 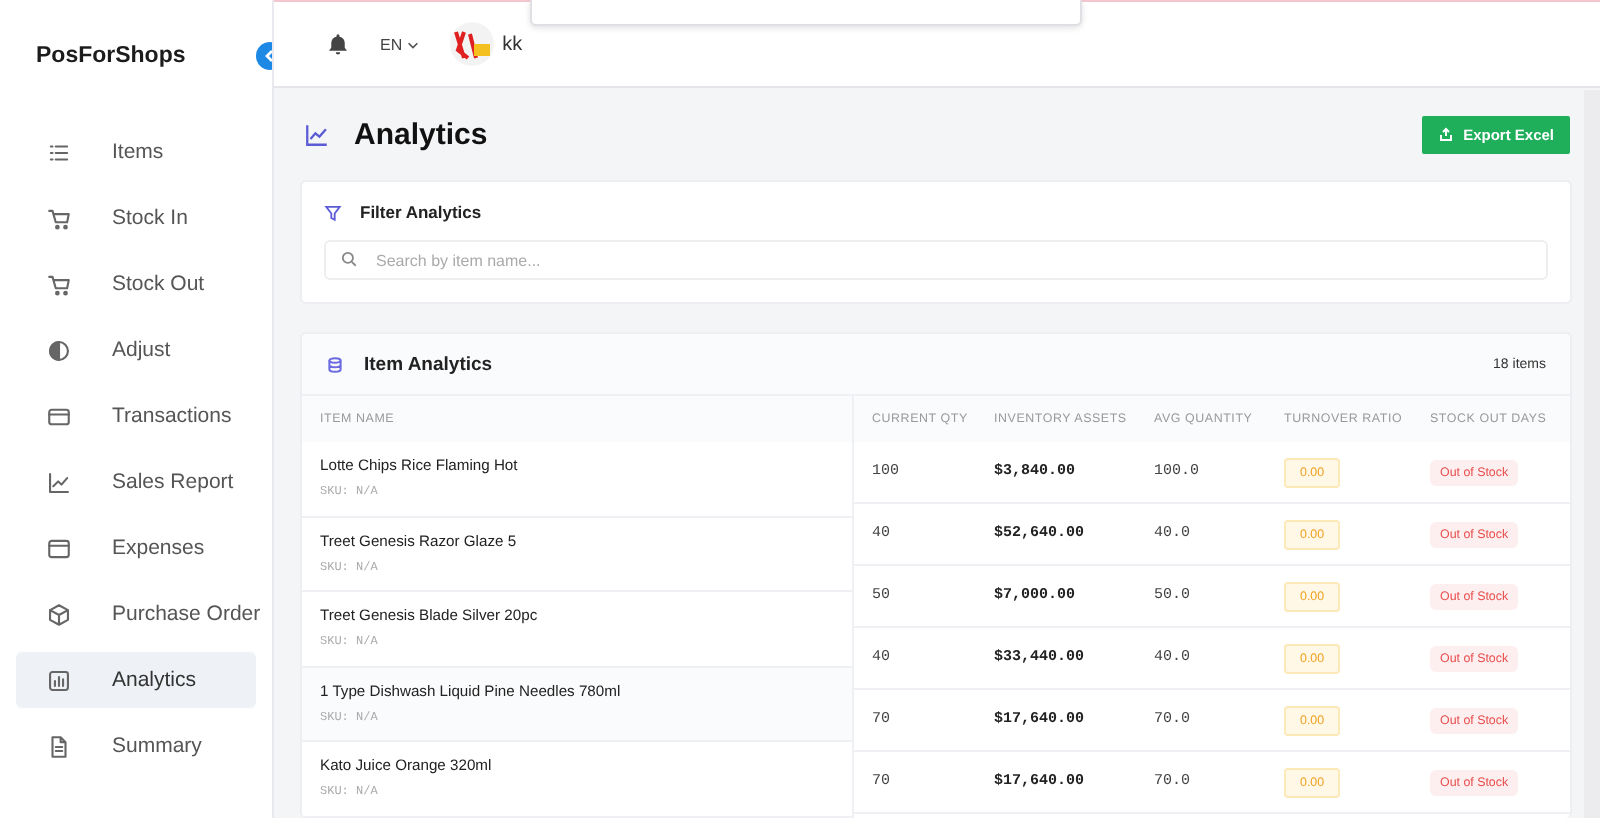 What do you see at coordinates (421, 134) in the screenshot?
I see `page-title: Analytics` at bounding box center [421, 134].